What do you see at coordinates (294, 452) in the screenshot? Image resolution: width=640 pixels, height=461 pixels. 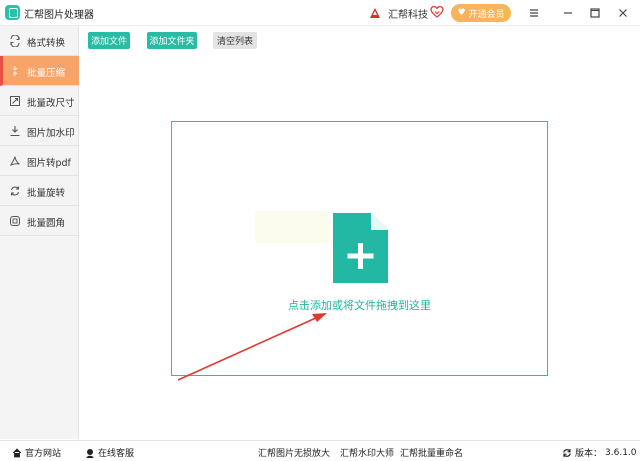 I see `lossless-zoom-link: 汇帮图片无损放大` at bounding box center [294, 452].